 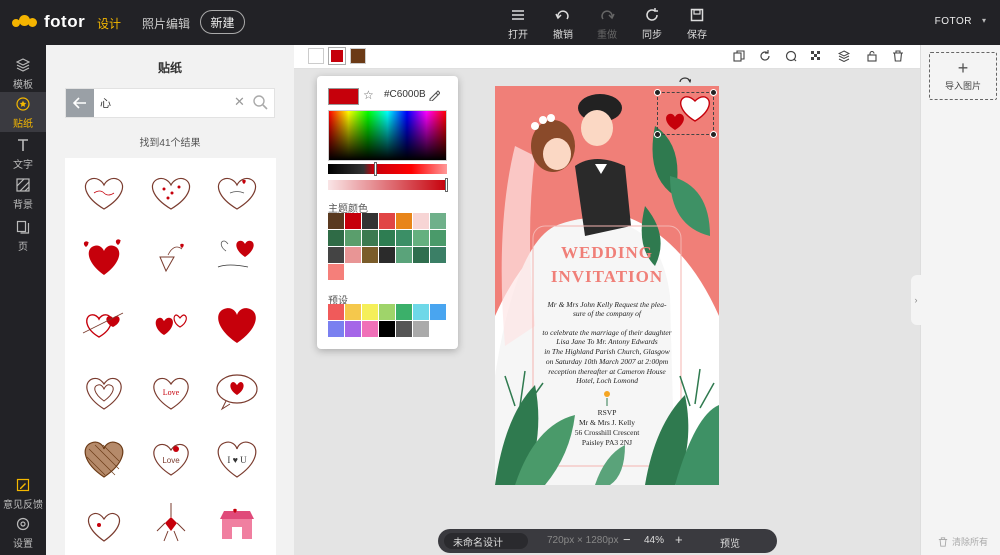 I want to click on card-rsvp-street: 56 Crosshill Crescent, so click(x=607, y=432).